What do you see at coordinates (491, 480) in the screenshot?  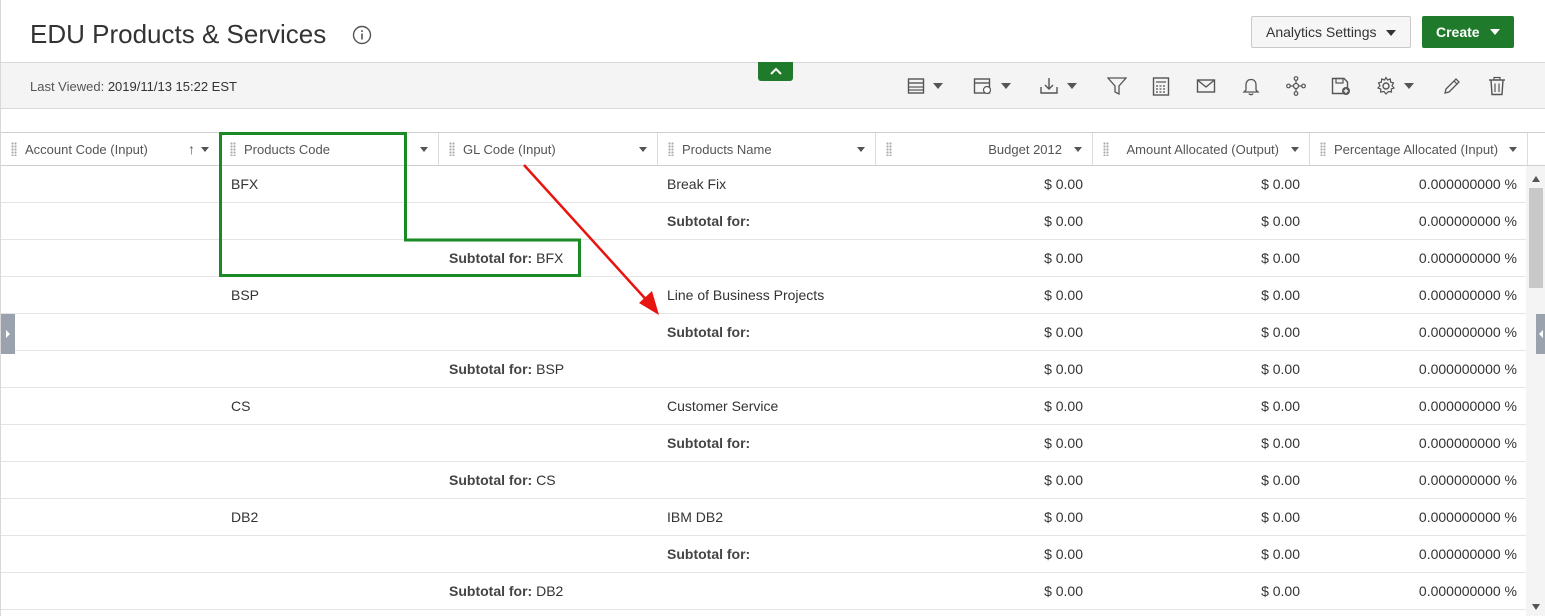 I see `subtotal-label: Subtotal for:` at bounding box center [491, 480].